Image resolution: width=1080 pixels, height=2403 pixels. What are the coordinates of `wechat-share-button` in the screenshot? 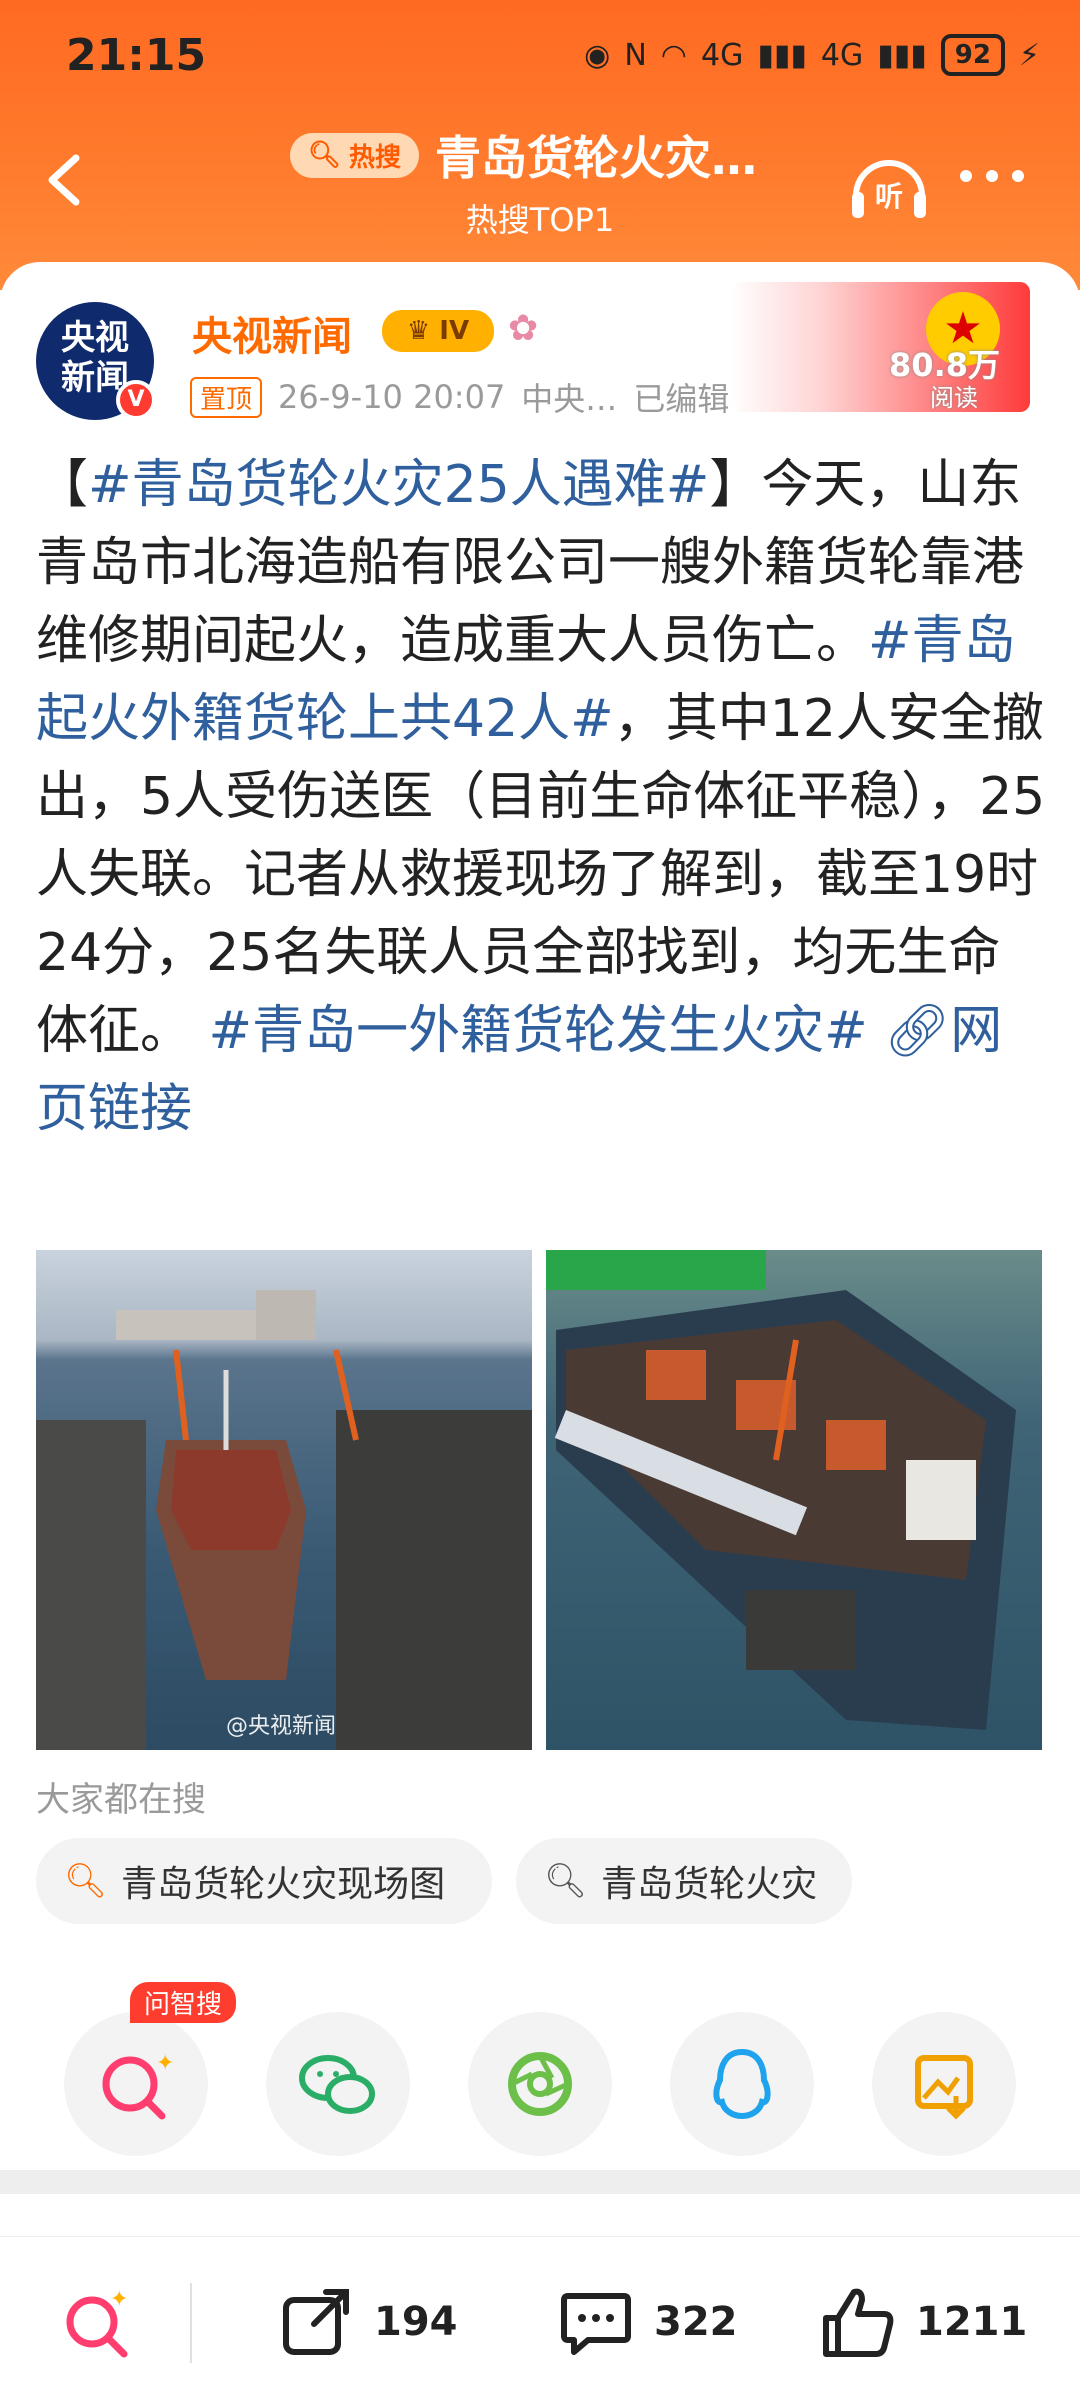 It's located at (338, 2084).